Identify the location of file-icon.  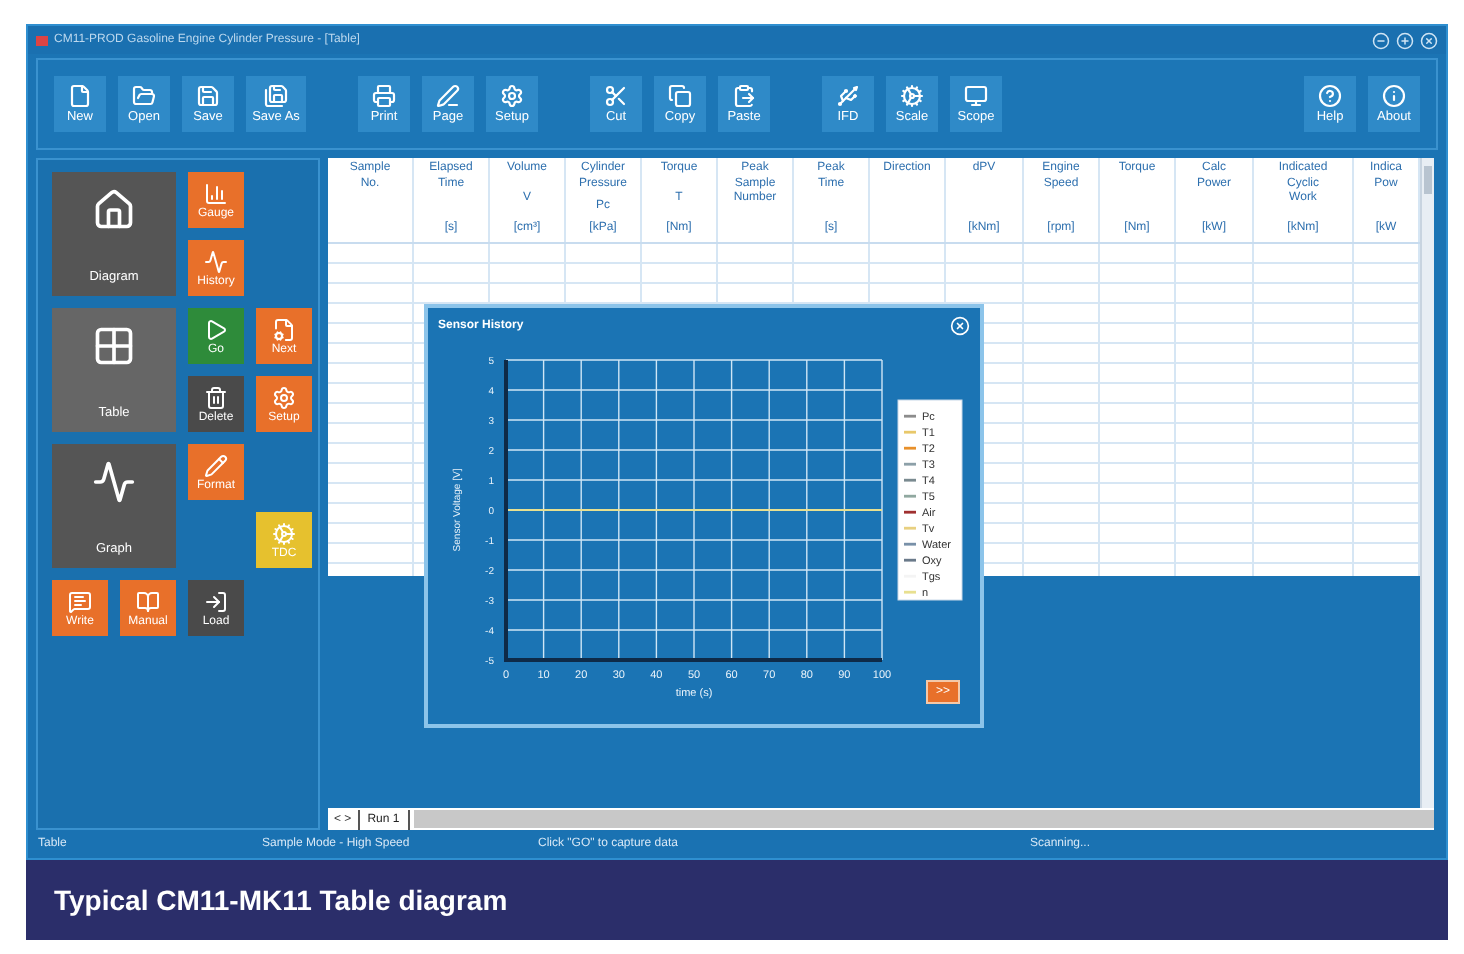
(80, 96).